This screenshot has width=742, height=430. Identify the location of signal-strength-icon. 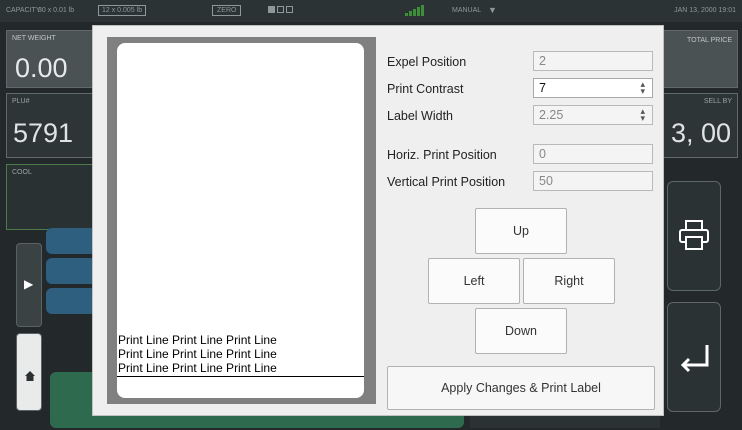
(414, 10).